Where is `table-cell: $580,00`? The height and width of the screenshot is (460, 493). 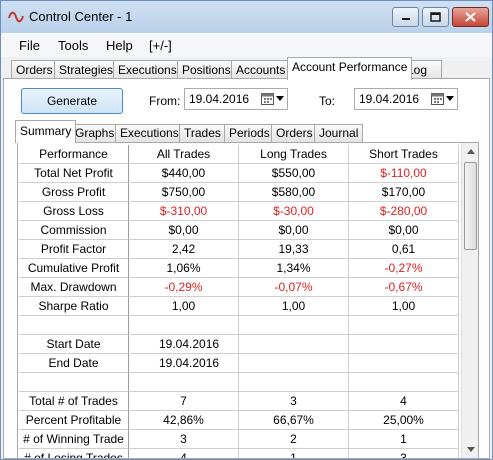
table-cell: $580,00 is located at coordinates (294, 192).